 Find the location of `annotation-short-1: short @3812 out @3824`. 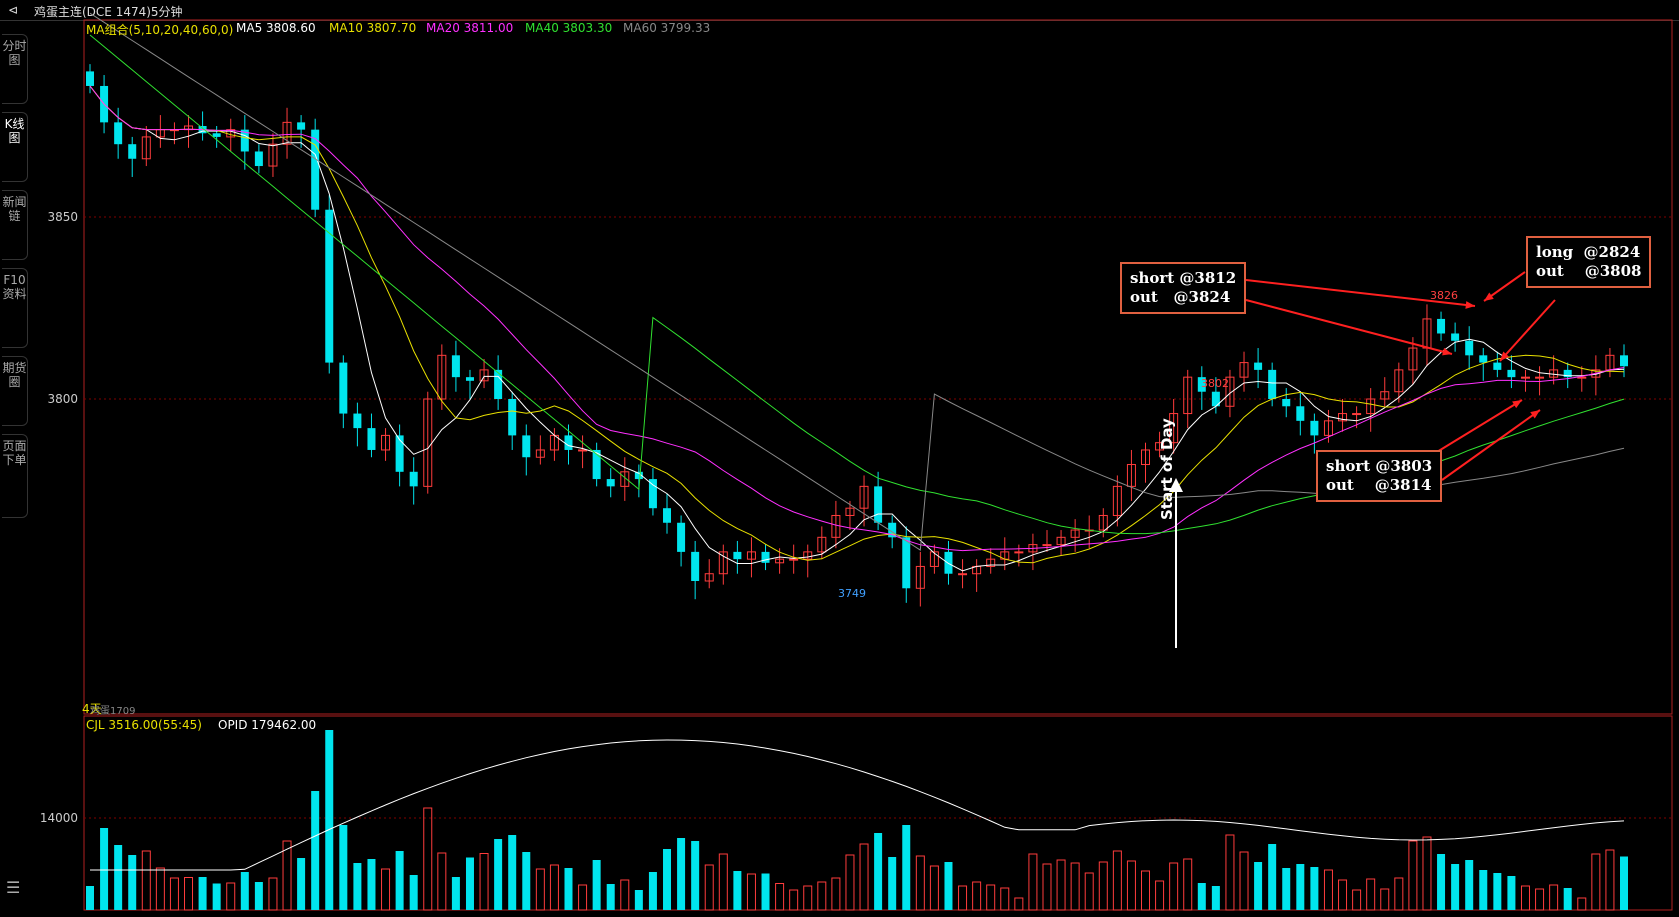

annotation-short-1: short @3812 out @3824 is located at coordinates (1183, 288).